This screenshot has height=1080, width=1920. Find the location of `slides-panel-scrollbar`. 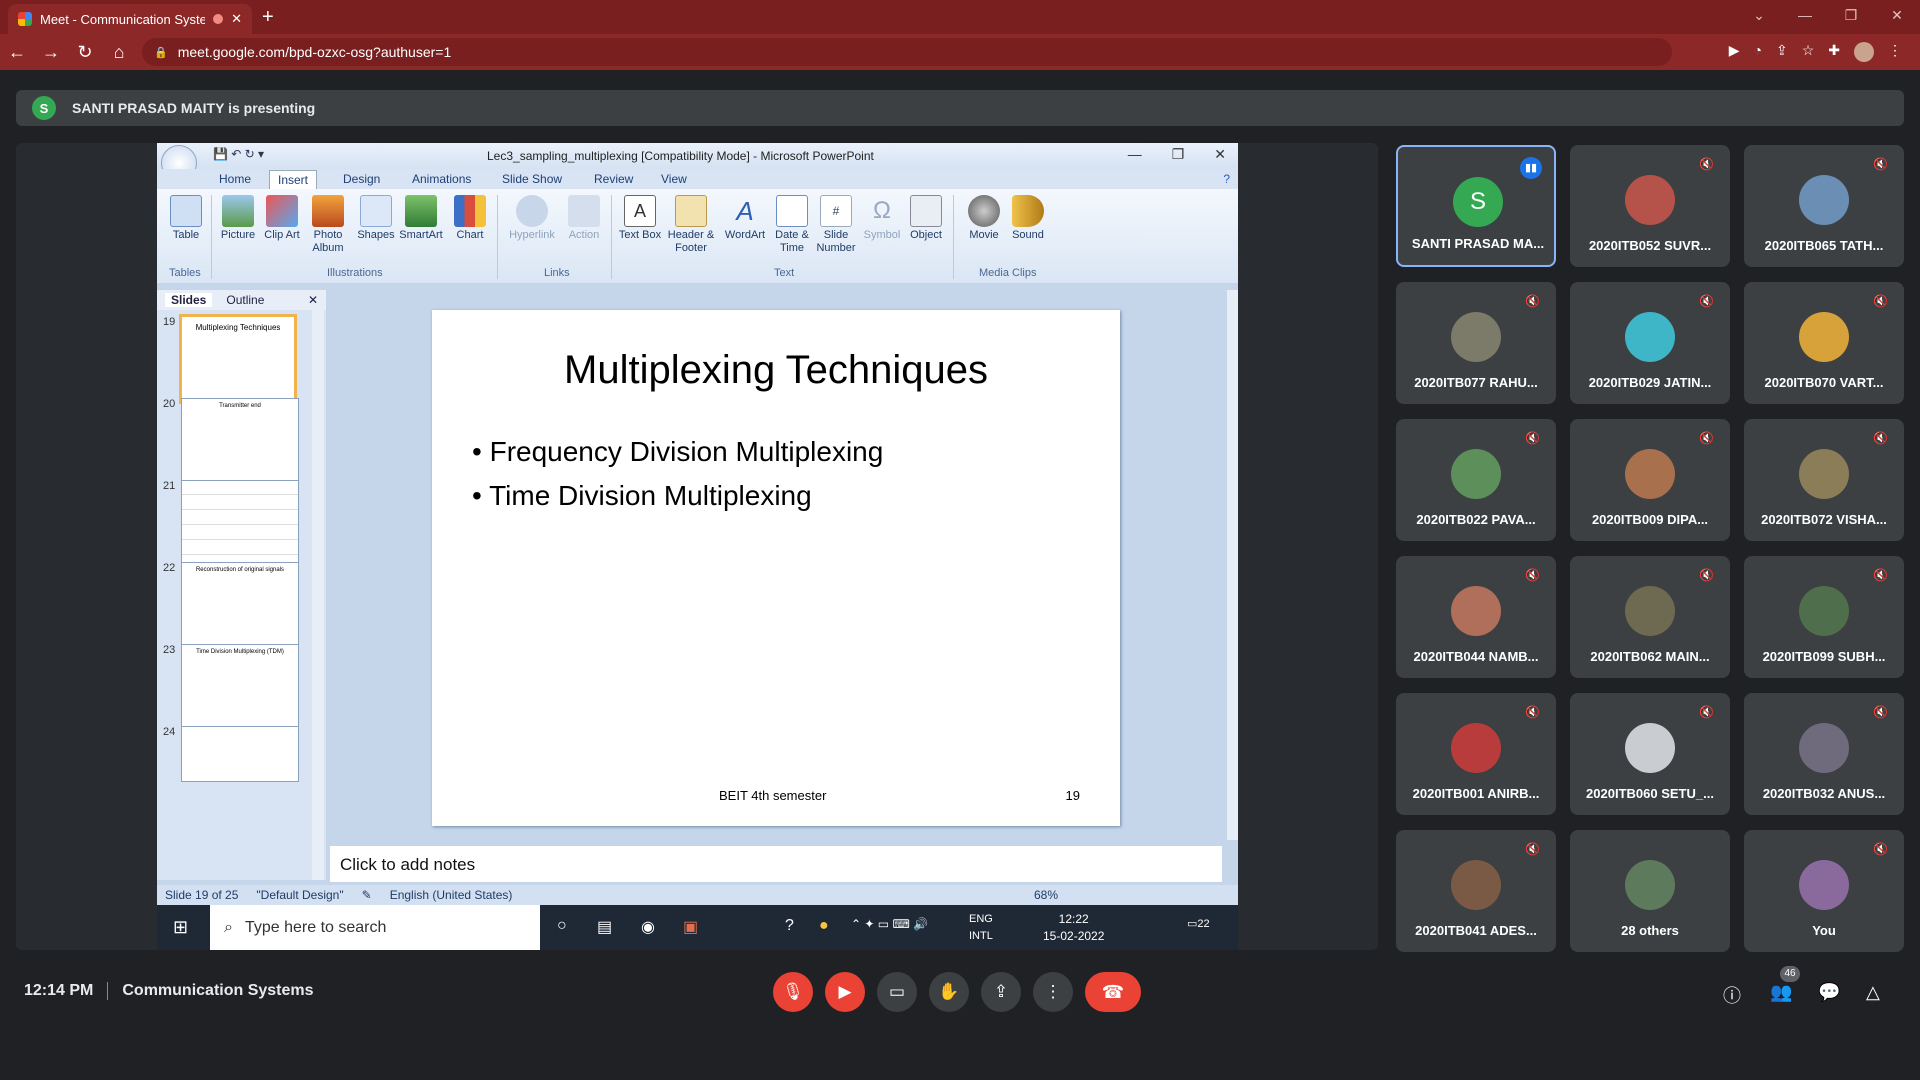

slides-panel-scrollbar is located at coordinates (318, 595).